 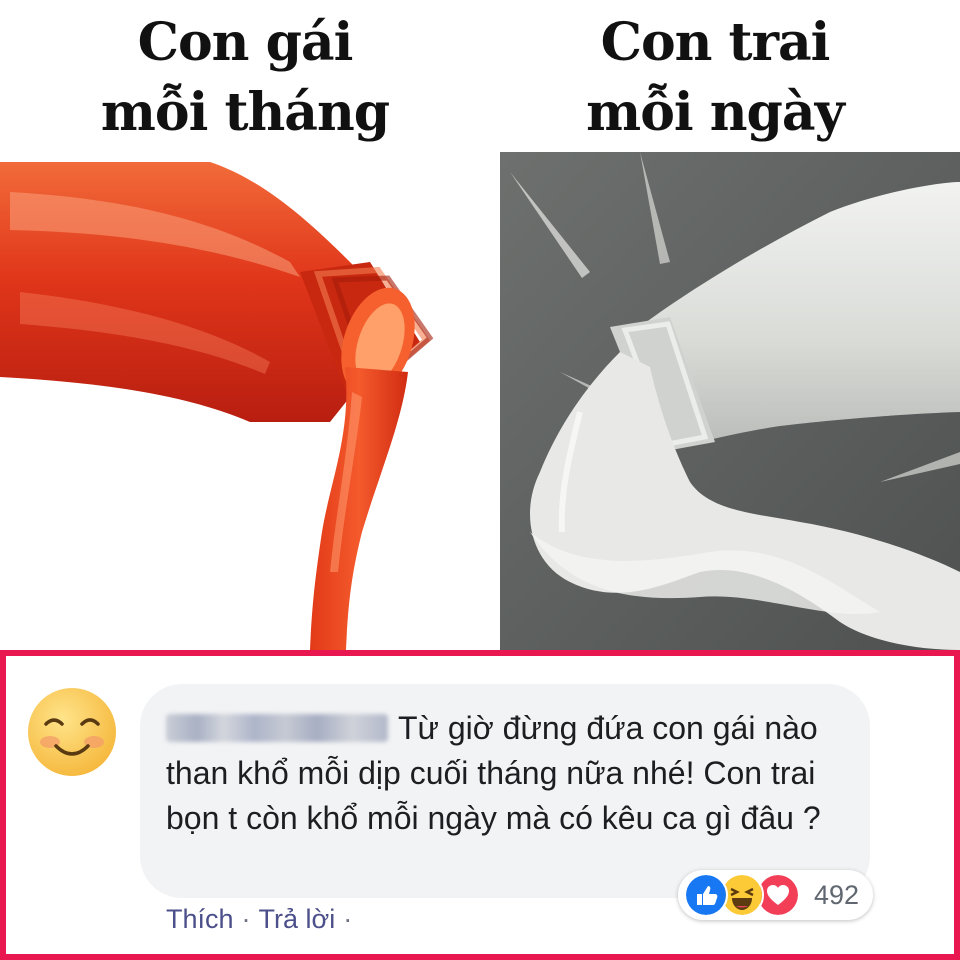 I want to click on like-link: Thích, so click(x=200, y=919).